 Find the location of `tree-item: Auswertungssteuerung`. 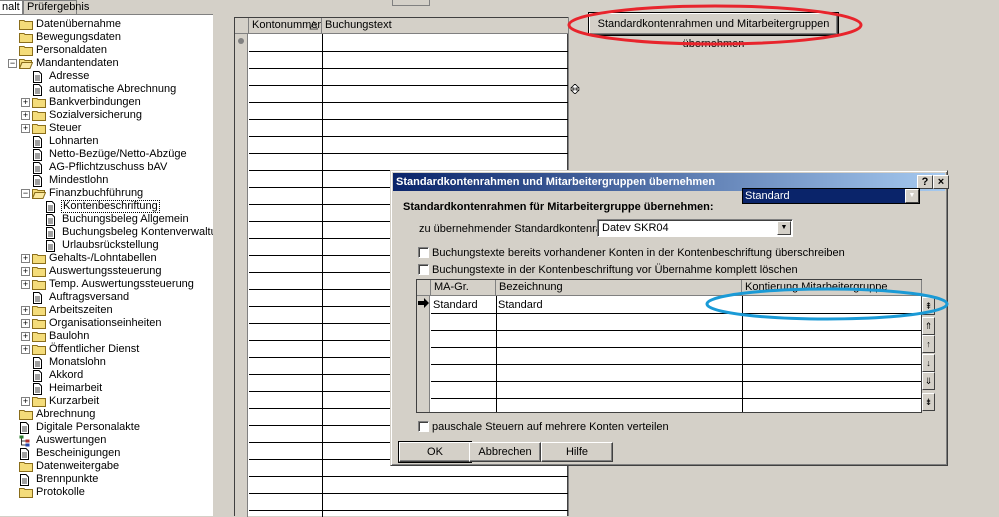

tree-item: Auswertungssteuerung is located at coordinates (105, 271).